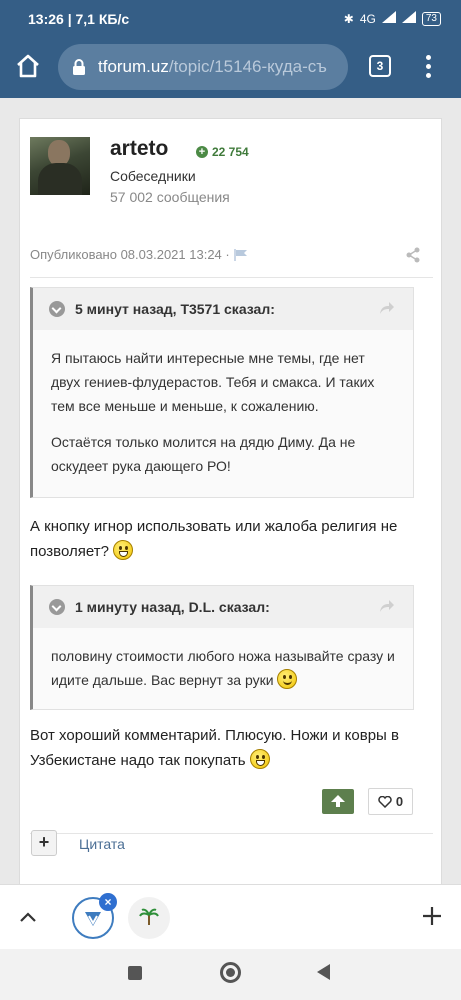 The image size is (461, 1000). What do you see at coordinates (399, 801) in the screenshot?
I see `like-count: 0` at bounding box center [399, 801].